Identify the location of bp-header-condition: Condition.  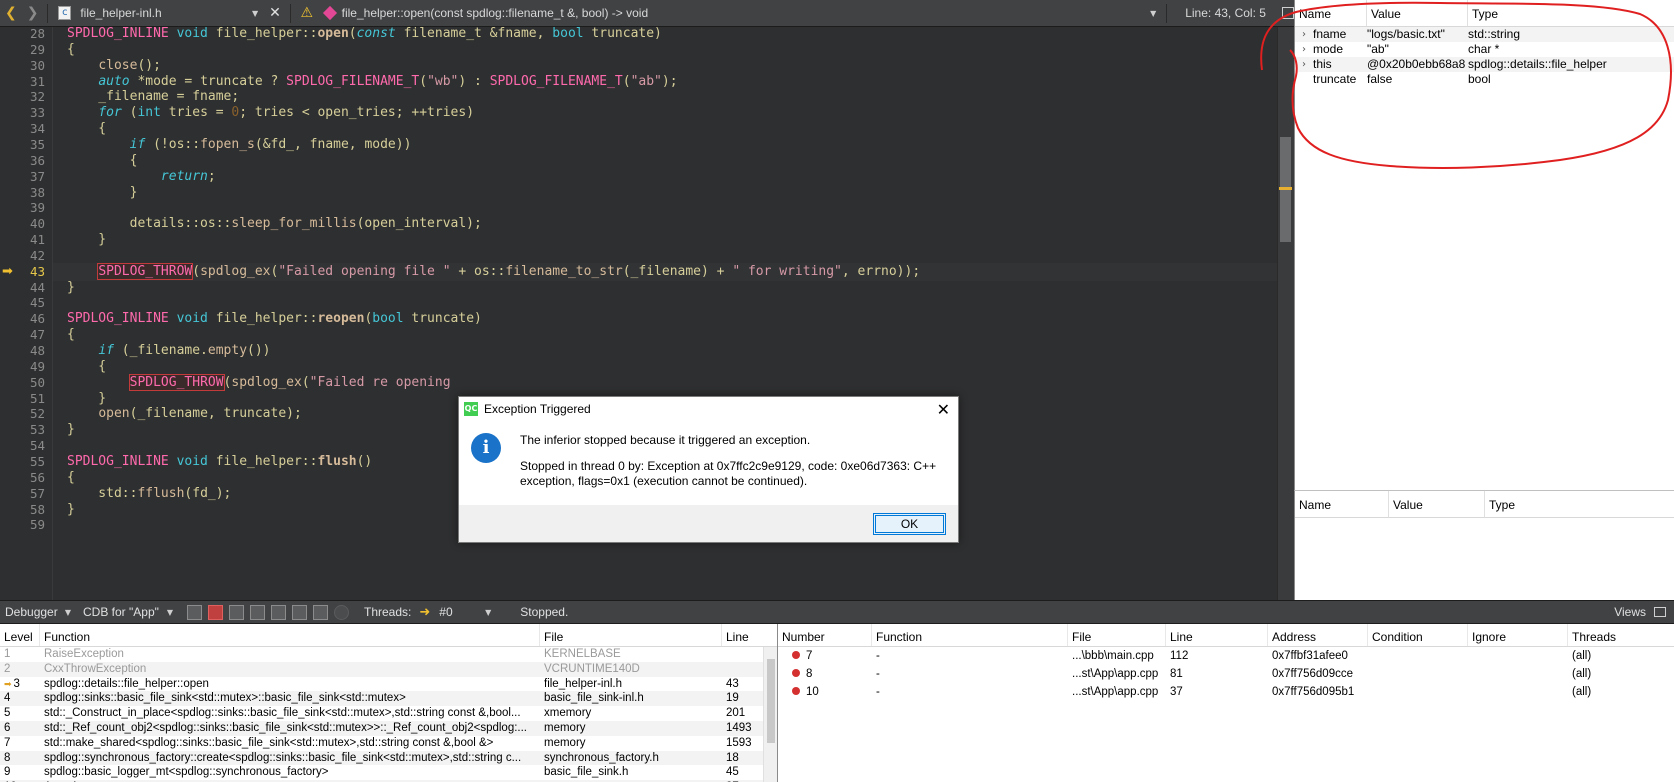
(1418, 635).